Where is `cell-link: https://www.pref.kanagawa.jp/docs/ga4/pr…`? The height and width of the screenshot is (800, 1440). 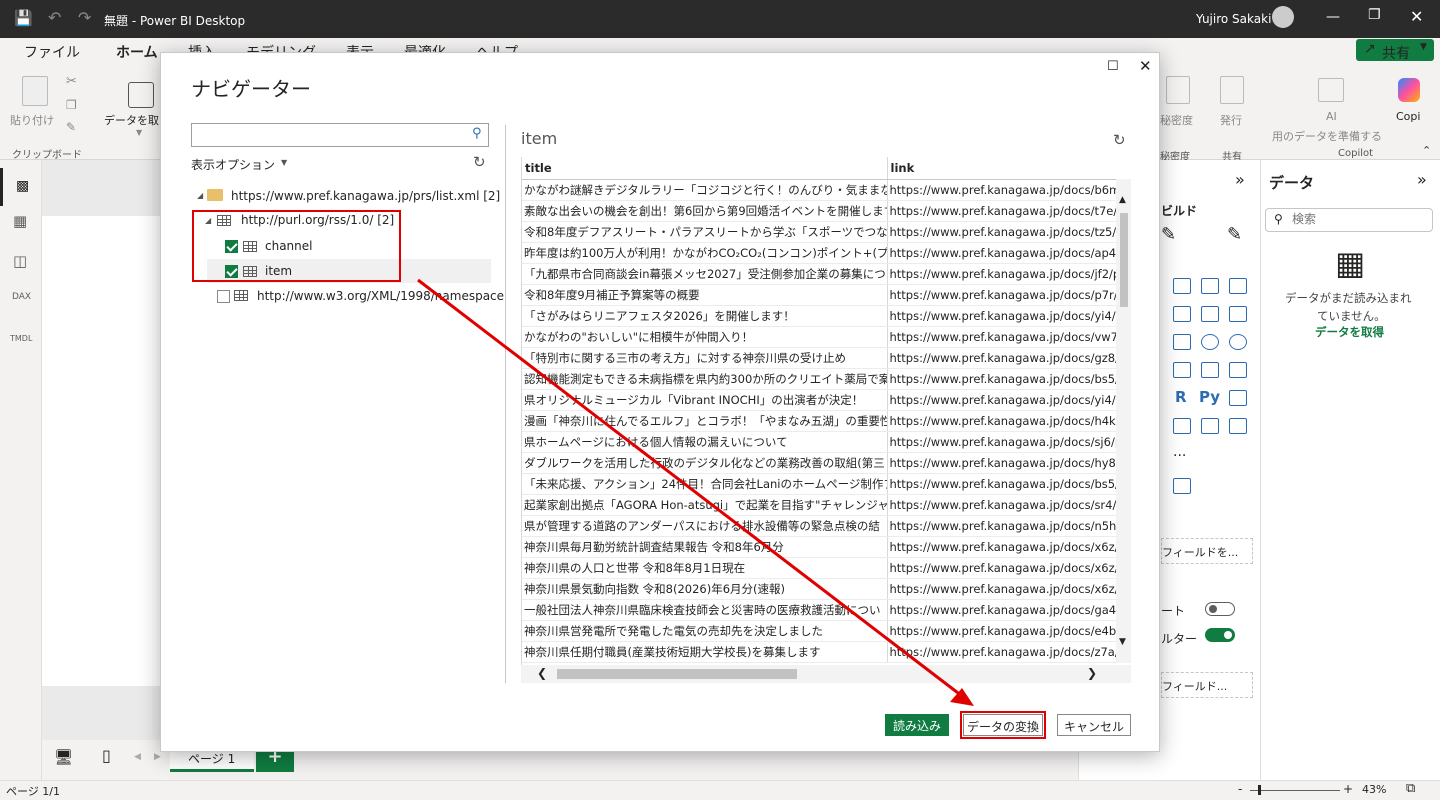
cell-link: https://www.pref.kanagawa.jp/docs/ga4/pr… is located at coordinates (1009, 610).